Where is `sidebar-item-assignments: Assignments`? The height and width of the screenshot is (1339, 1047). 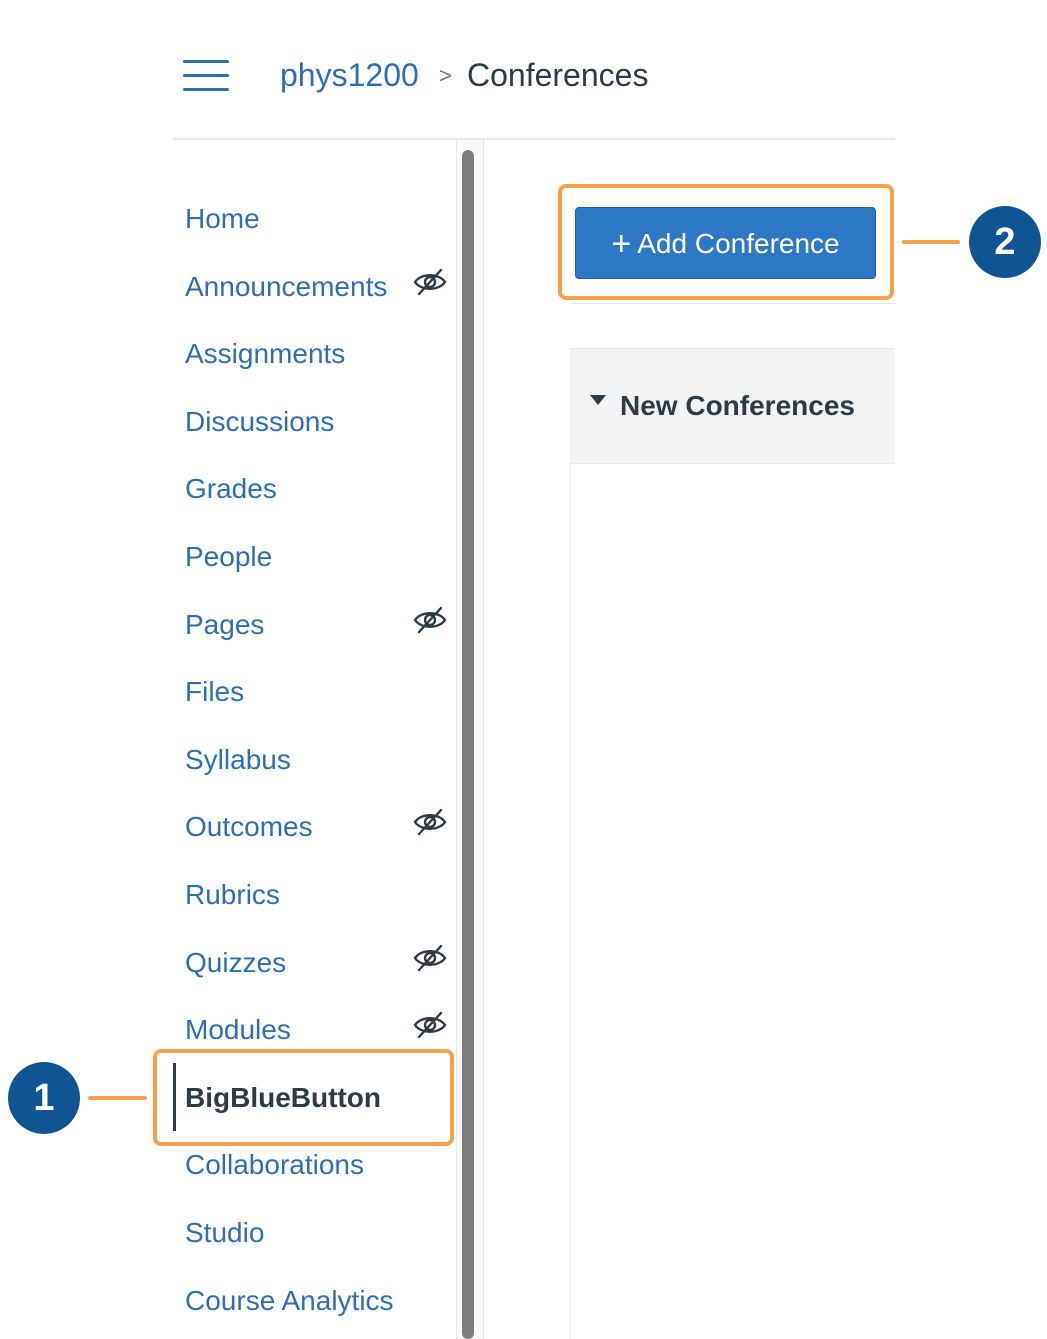
sidebar-item-assignments: Assignments is located at coordinates (265, 354).